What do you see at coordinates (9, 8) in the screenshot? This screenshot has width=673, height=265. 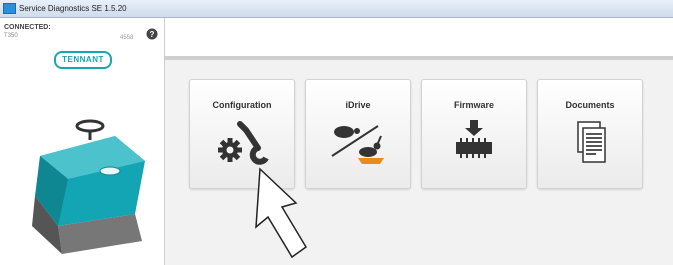 I see `app-icon` at bounding box center [9, 8].